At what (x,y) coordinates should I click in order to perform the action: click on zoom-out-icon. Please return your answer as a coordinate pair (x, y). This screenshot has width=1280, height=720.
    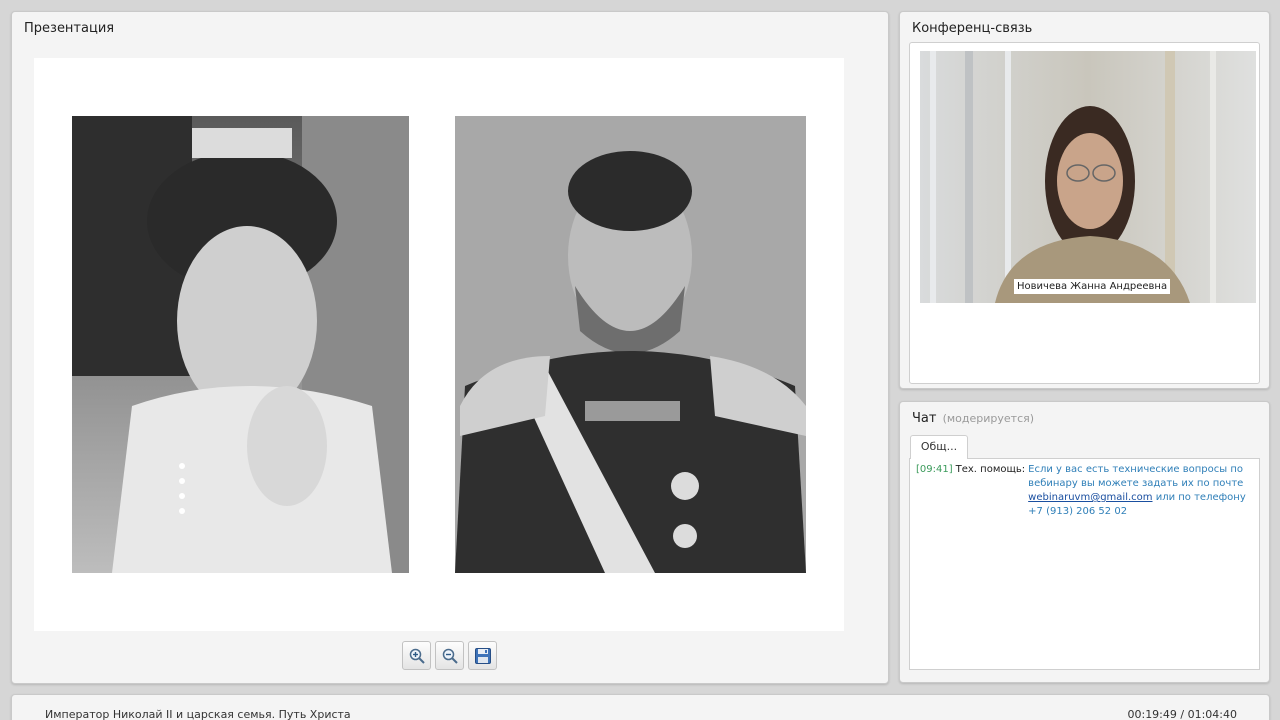
    Looking at the image, I should click on (450, 656).